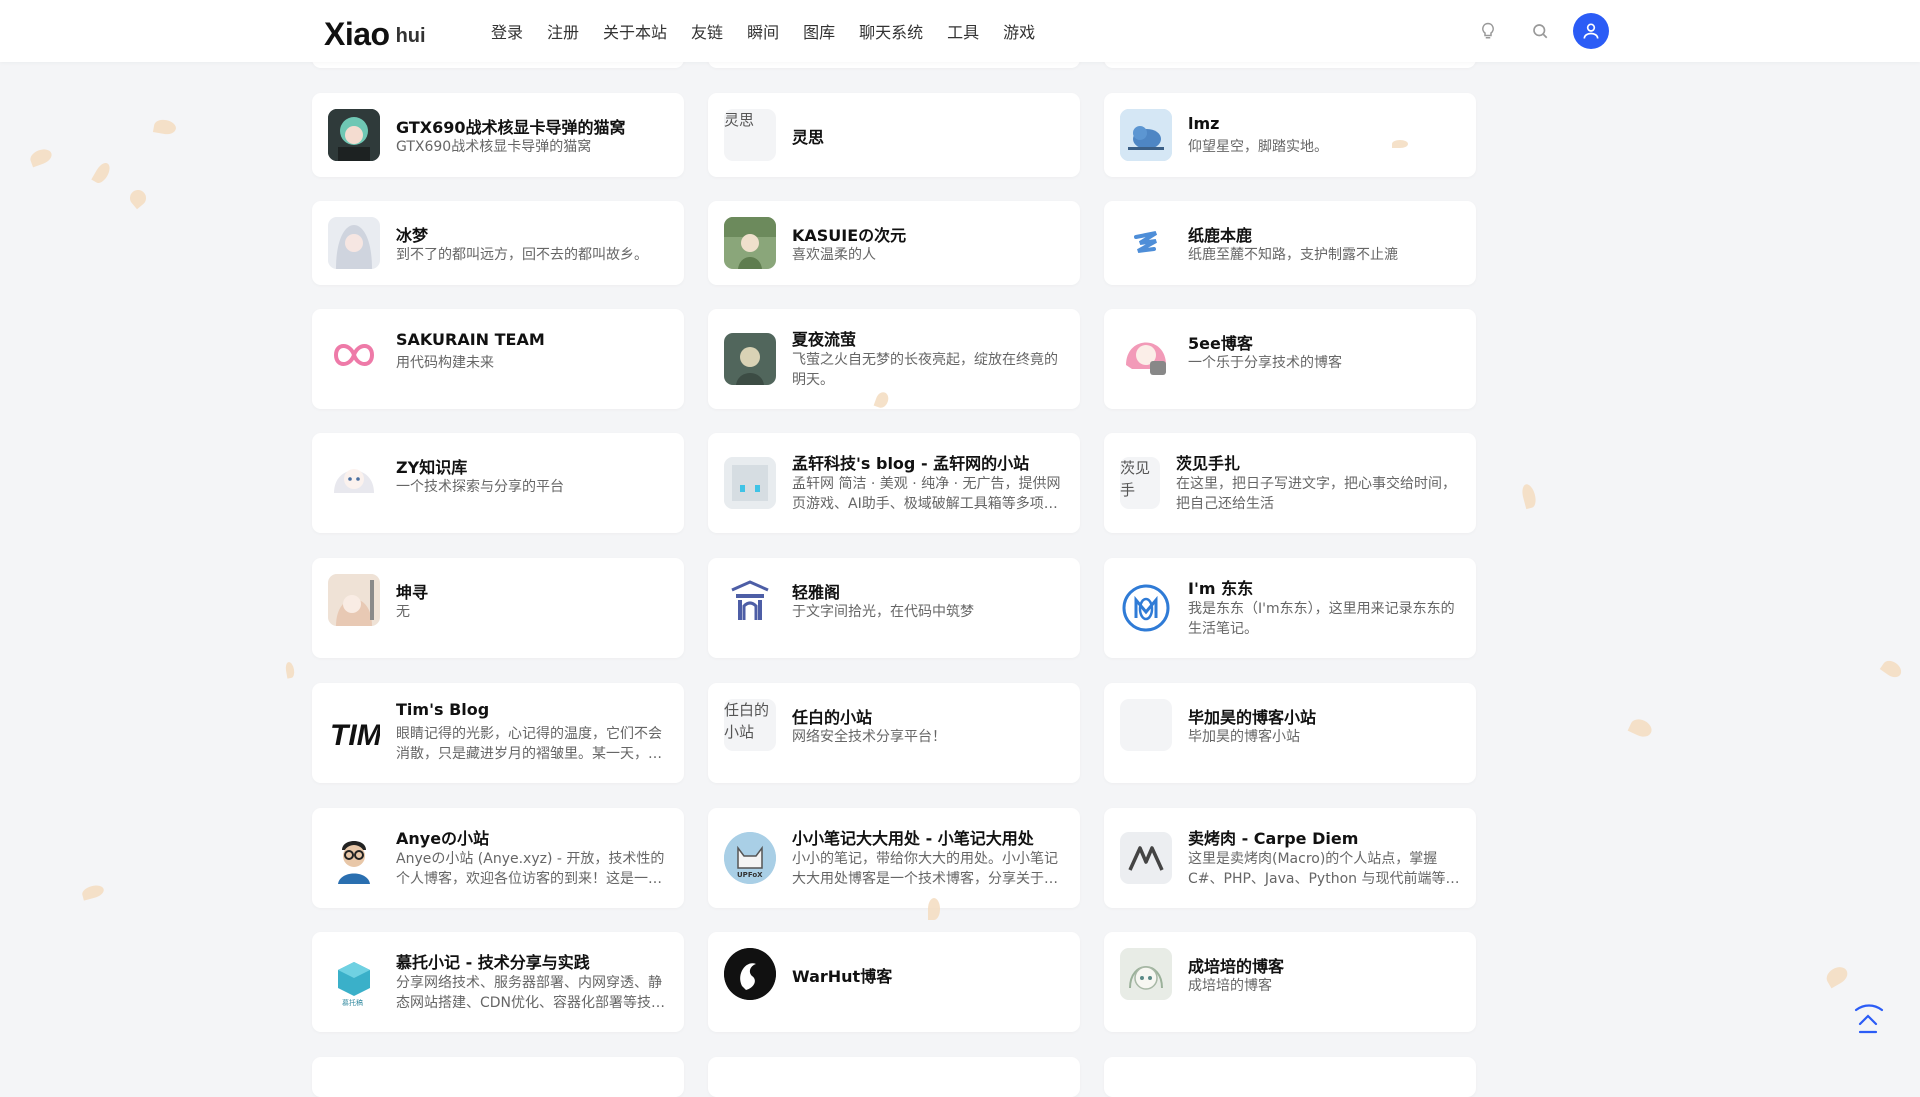 The width and height of the screenshot is (1920, 1097). What do you see at coordinates (750, 858) in the screenshot?
I see `upfox-avatar-icon: UPFoX` at bounding box center [750, 858].